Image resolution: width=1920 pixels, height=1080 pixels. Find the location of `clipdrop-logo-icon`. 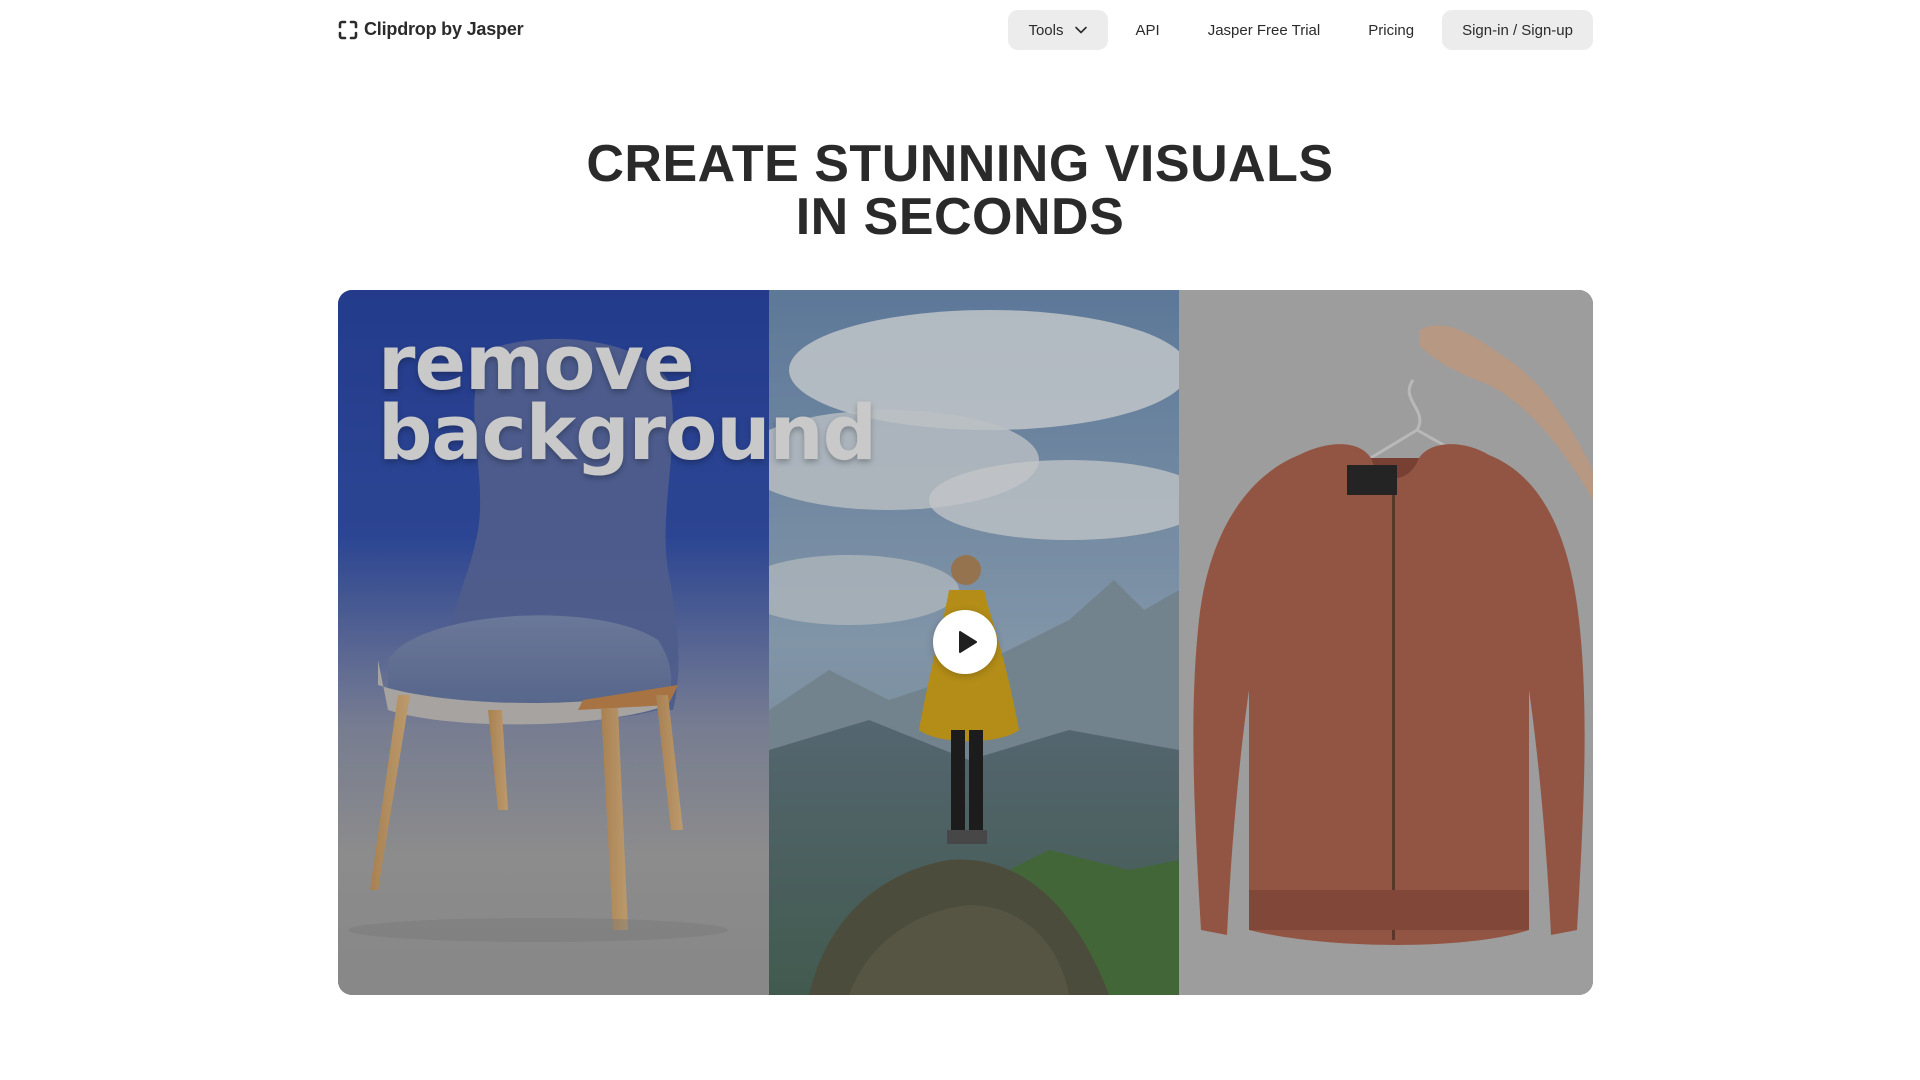

clipdrop-logo-icon is located at coordinates (348, 29).